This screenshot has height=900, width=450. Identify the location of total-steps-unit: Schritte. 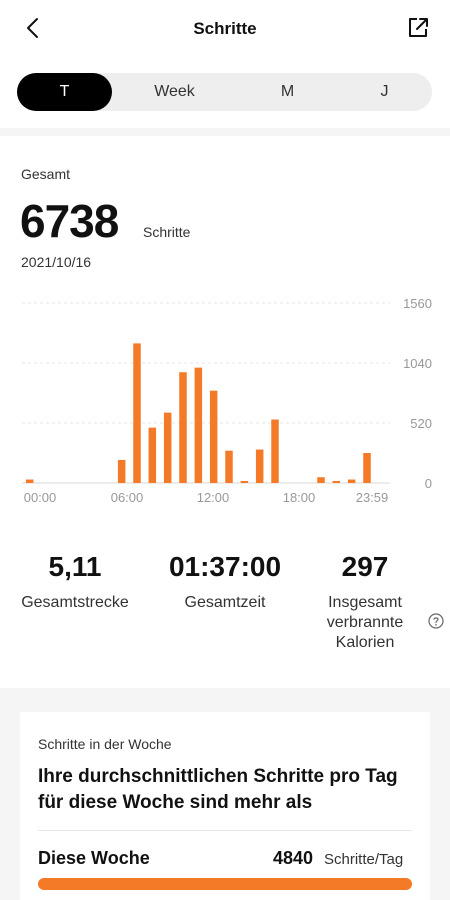
(167, 232).